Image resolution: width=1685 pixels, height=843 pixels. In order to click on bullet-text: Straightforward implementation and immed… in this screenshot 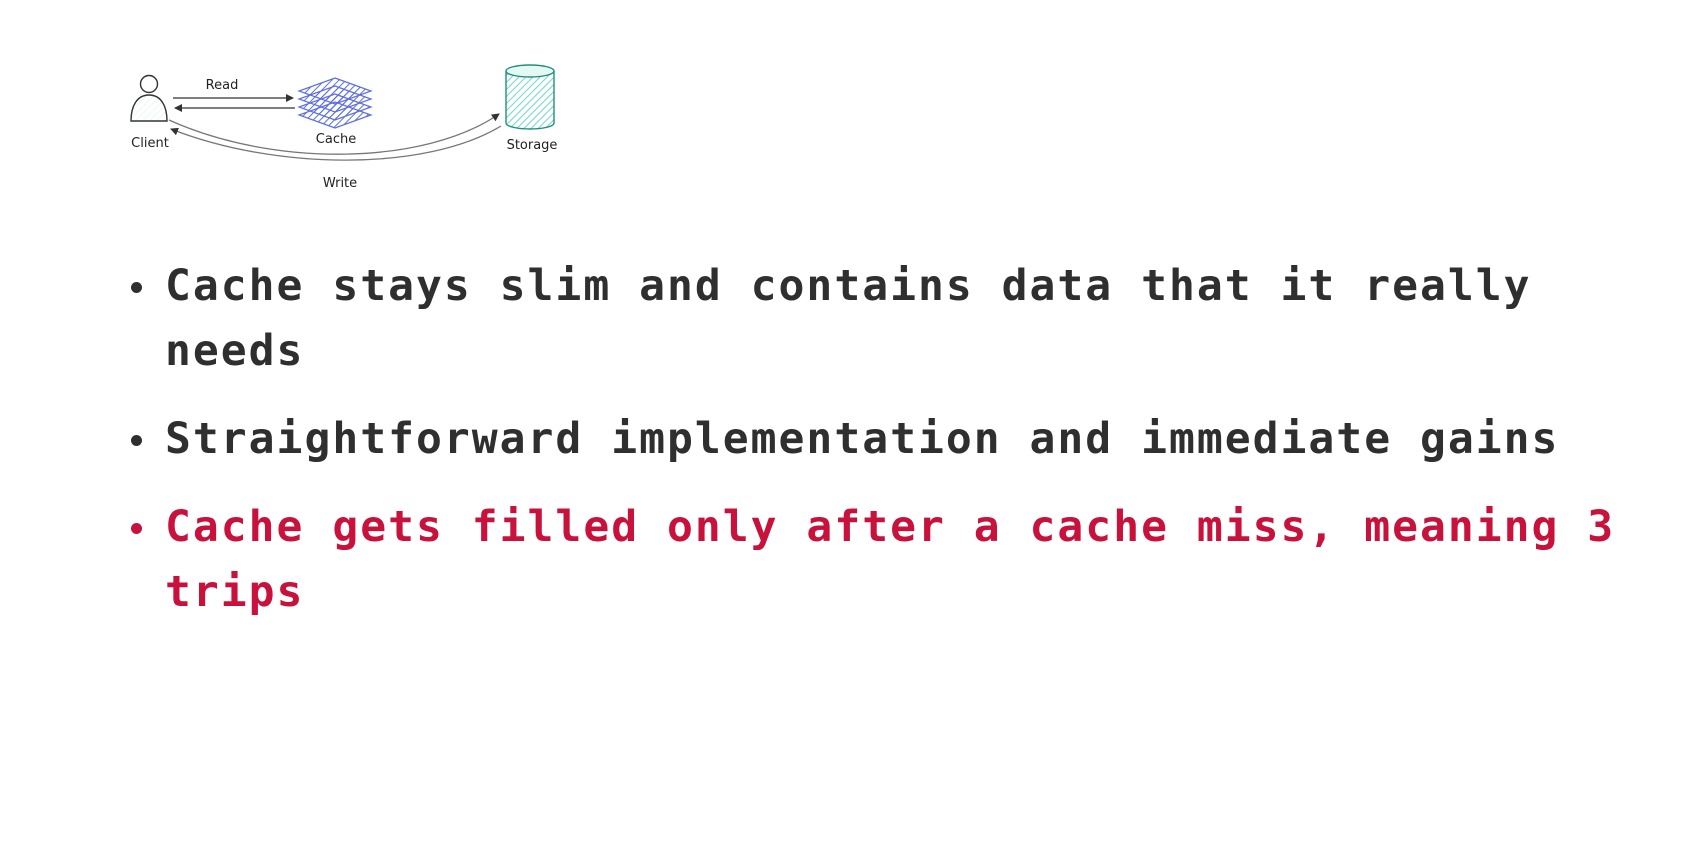, I will do `click(862, 439)`.